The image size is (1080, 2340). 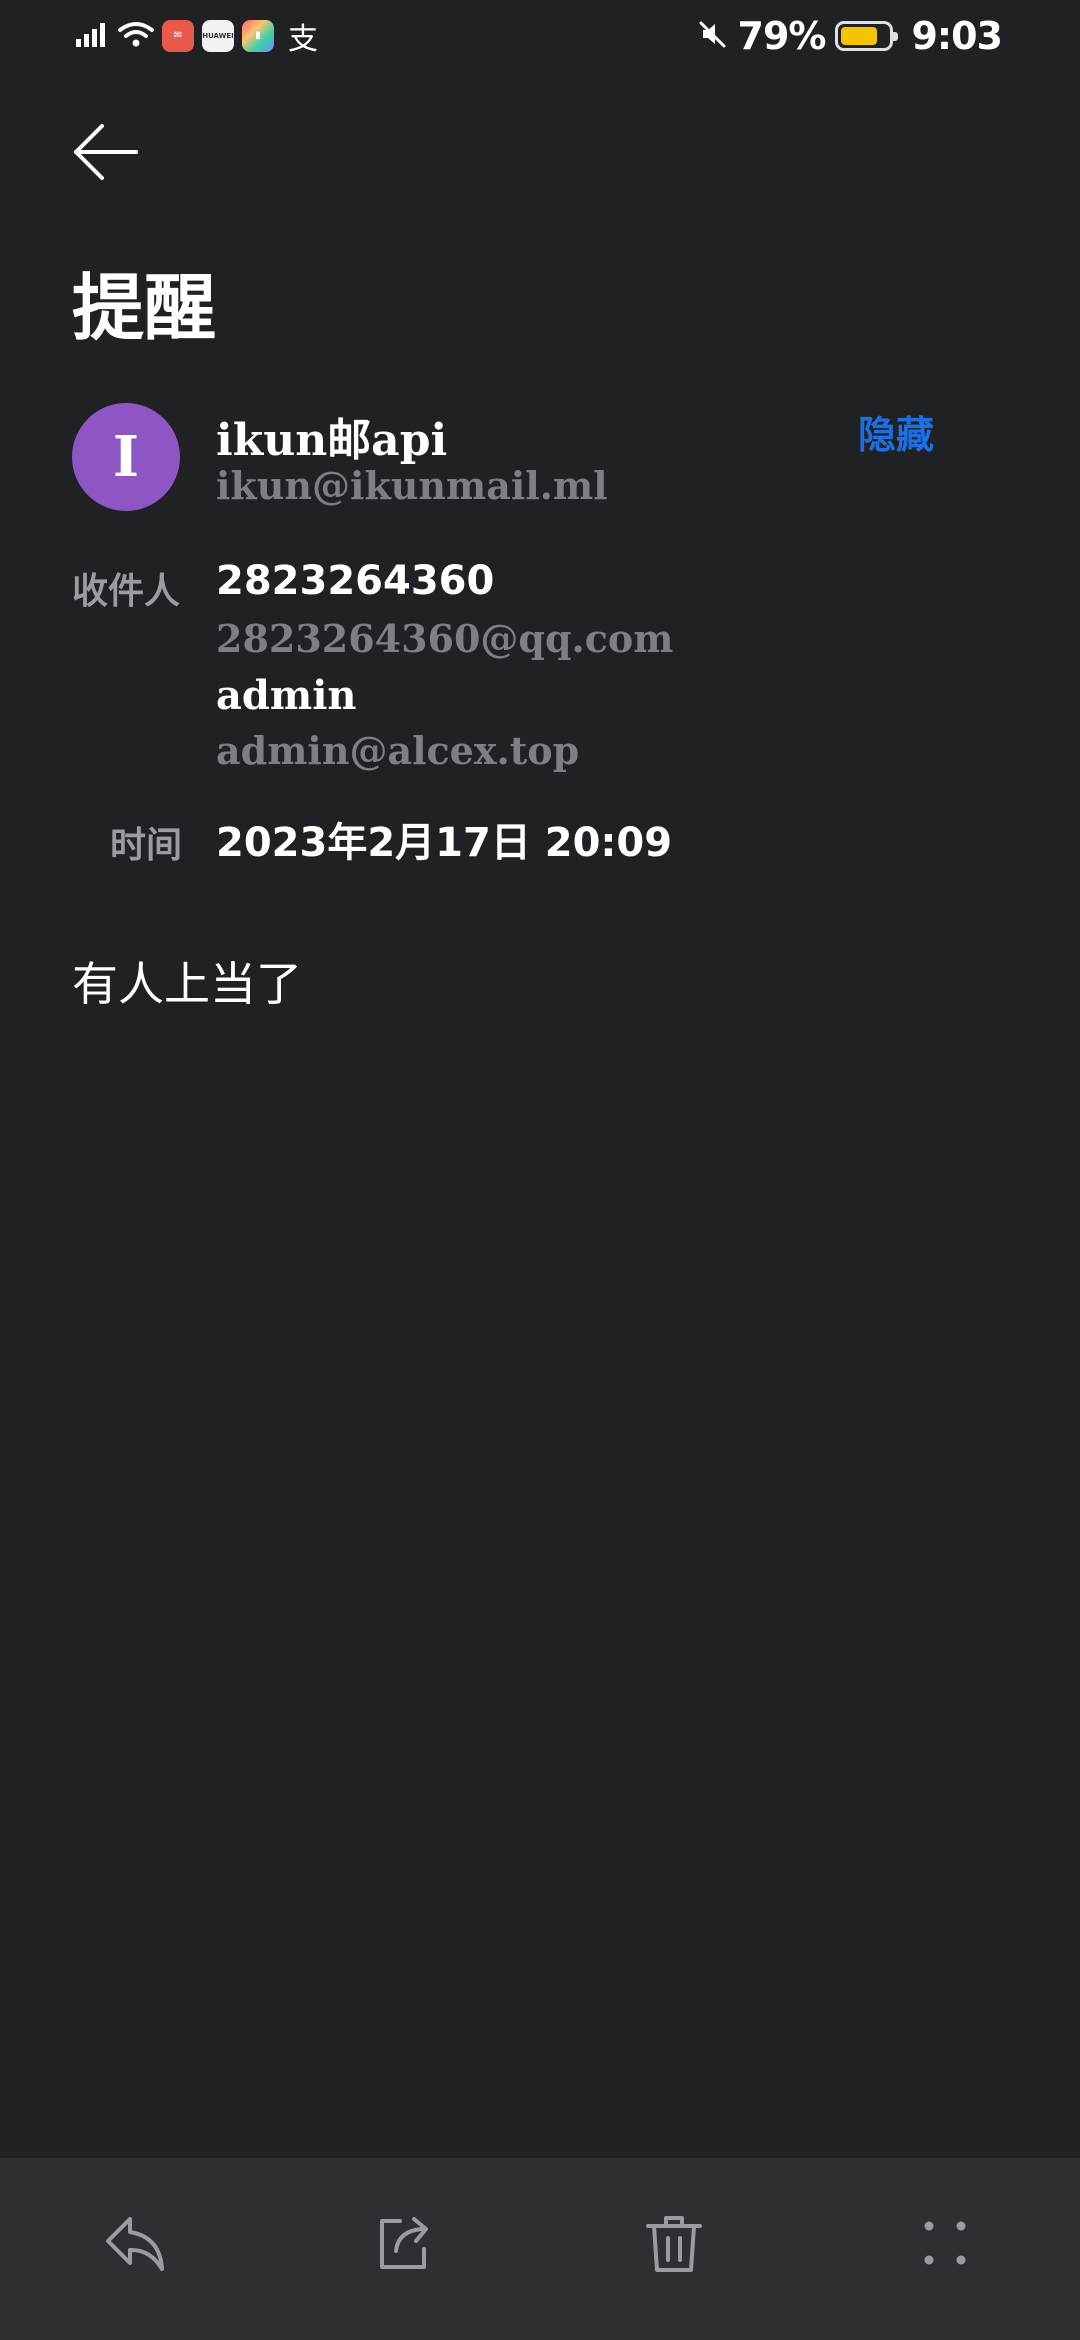 I want to click on back-arrow-icon, so click(x=106, y=152).